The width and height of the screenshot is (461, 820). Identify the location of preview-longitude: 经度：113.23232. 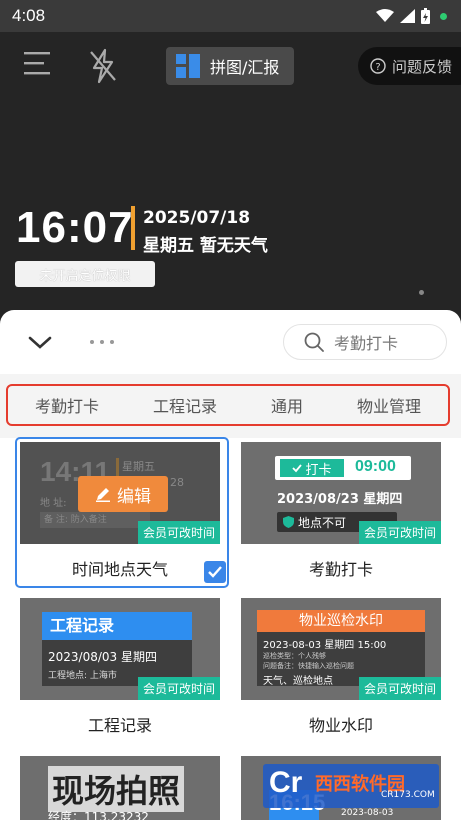
(98, 815).